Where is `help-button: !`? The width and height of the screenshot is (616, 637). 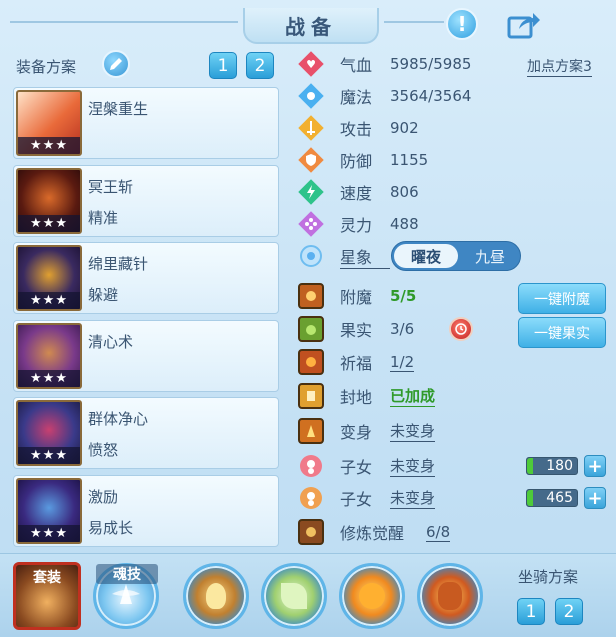 help-button: ! is located at coordinates (462, 24).